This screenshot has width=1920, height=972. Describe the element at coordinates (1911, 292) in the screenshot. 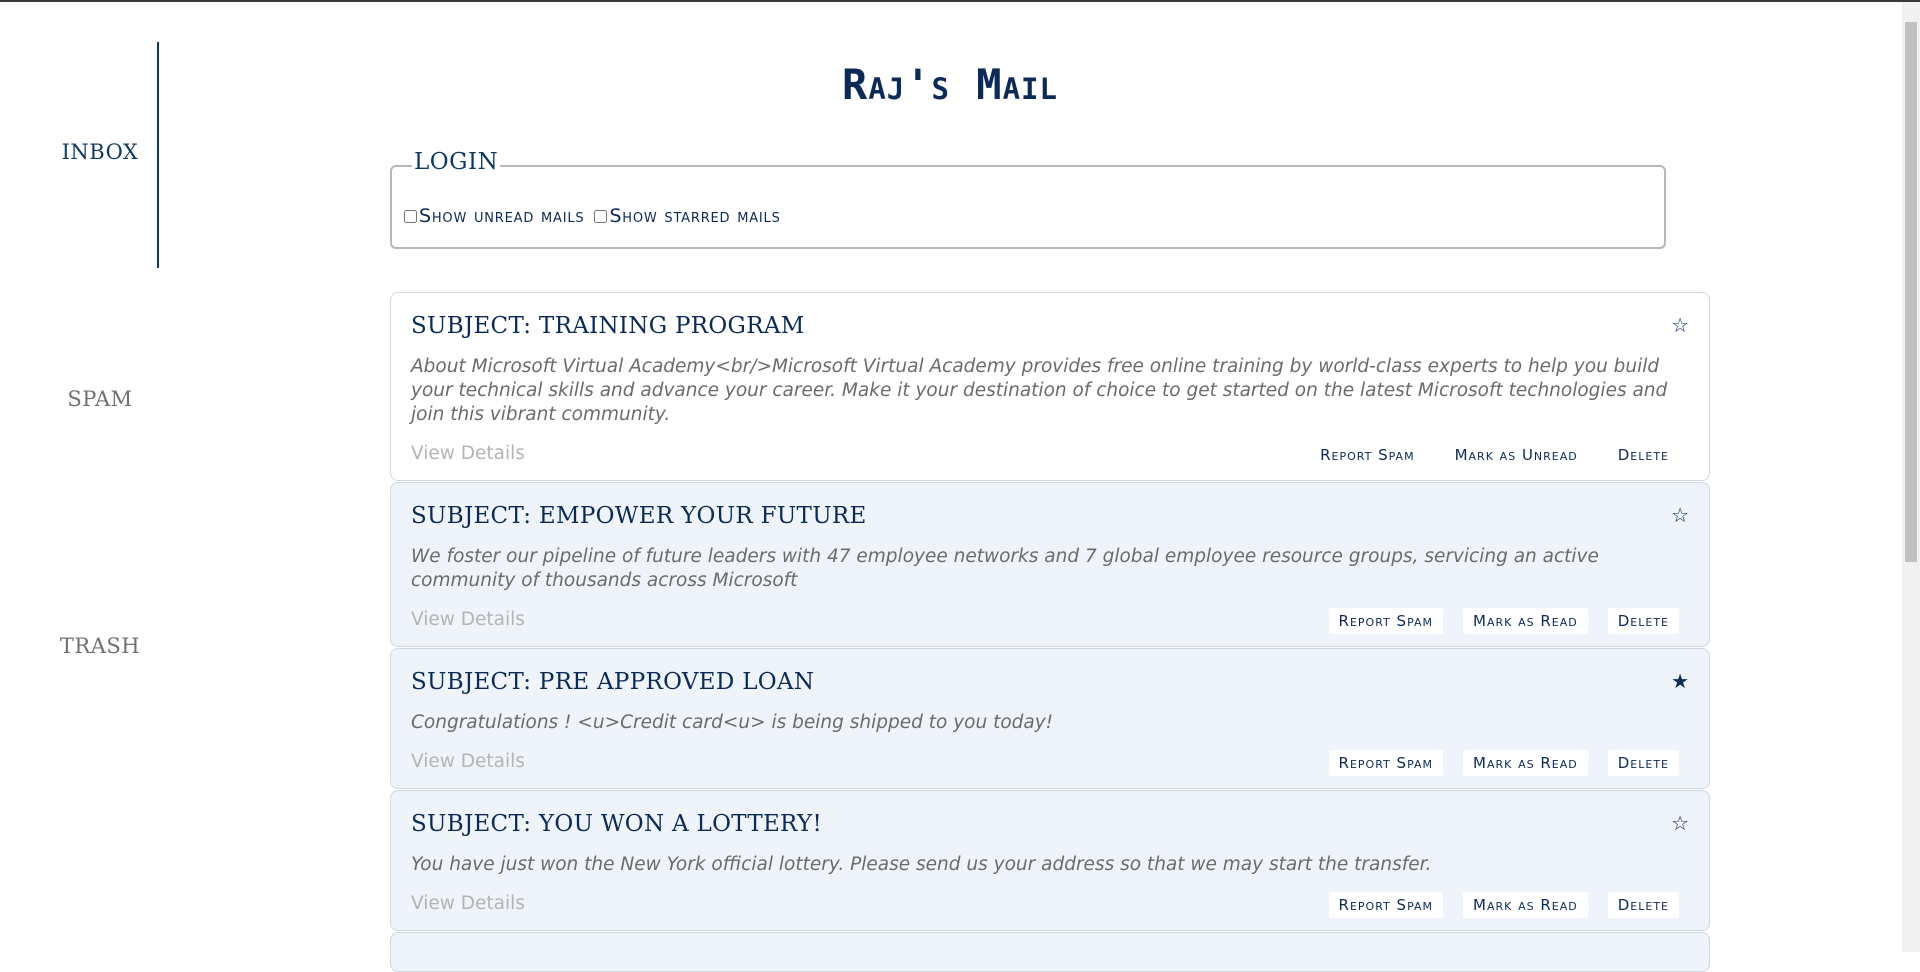

I see `scrollbar-thumb` at that location.